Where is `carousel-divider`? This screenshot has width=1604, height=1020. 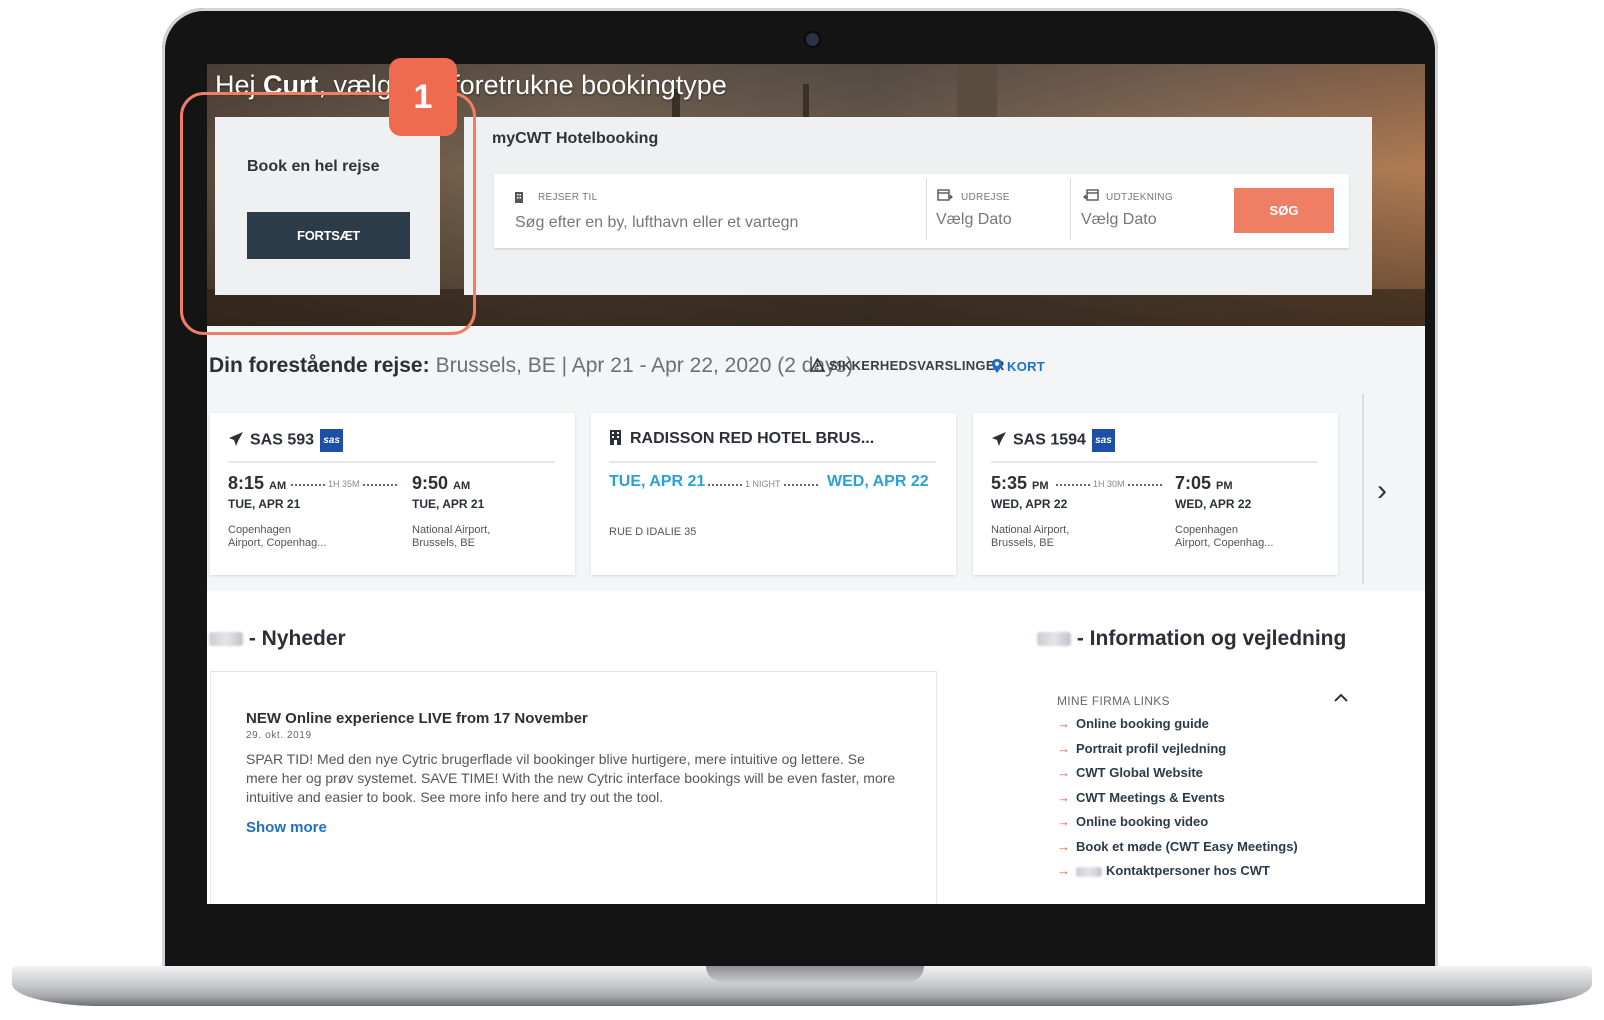 carousel-divider is located at coordinates (1363, 489).